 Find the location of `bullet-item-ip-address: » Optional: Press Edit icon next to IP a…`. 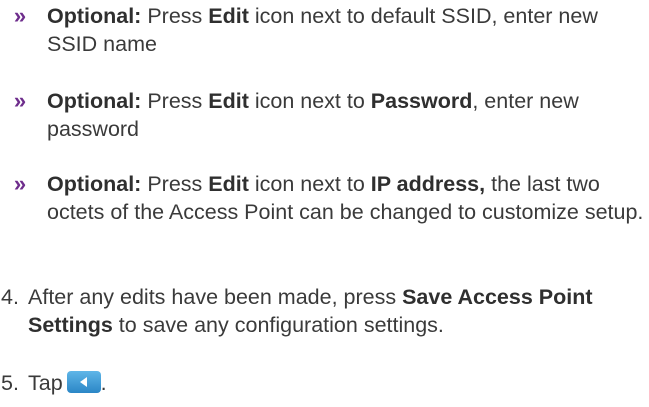

bullet-item-ip-address: » Optional: Press Edit icon next to IP a… is located at coordinates (322, 198).